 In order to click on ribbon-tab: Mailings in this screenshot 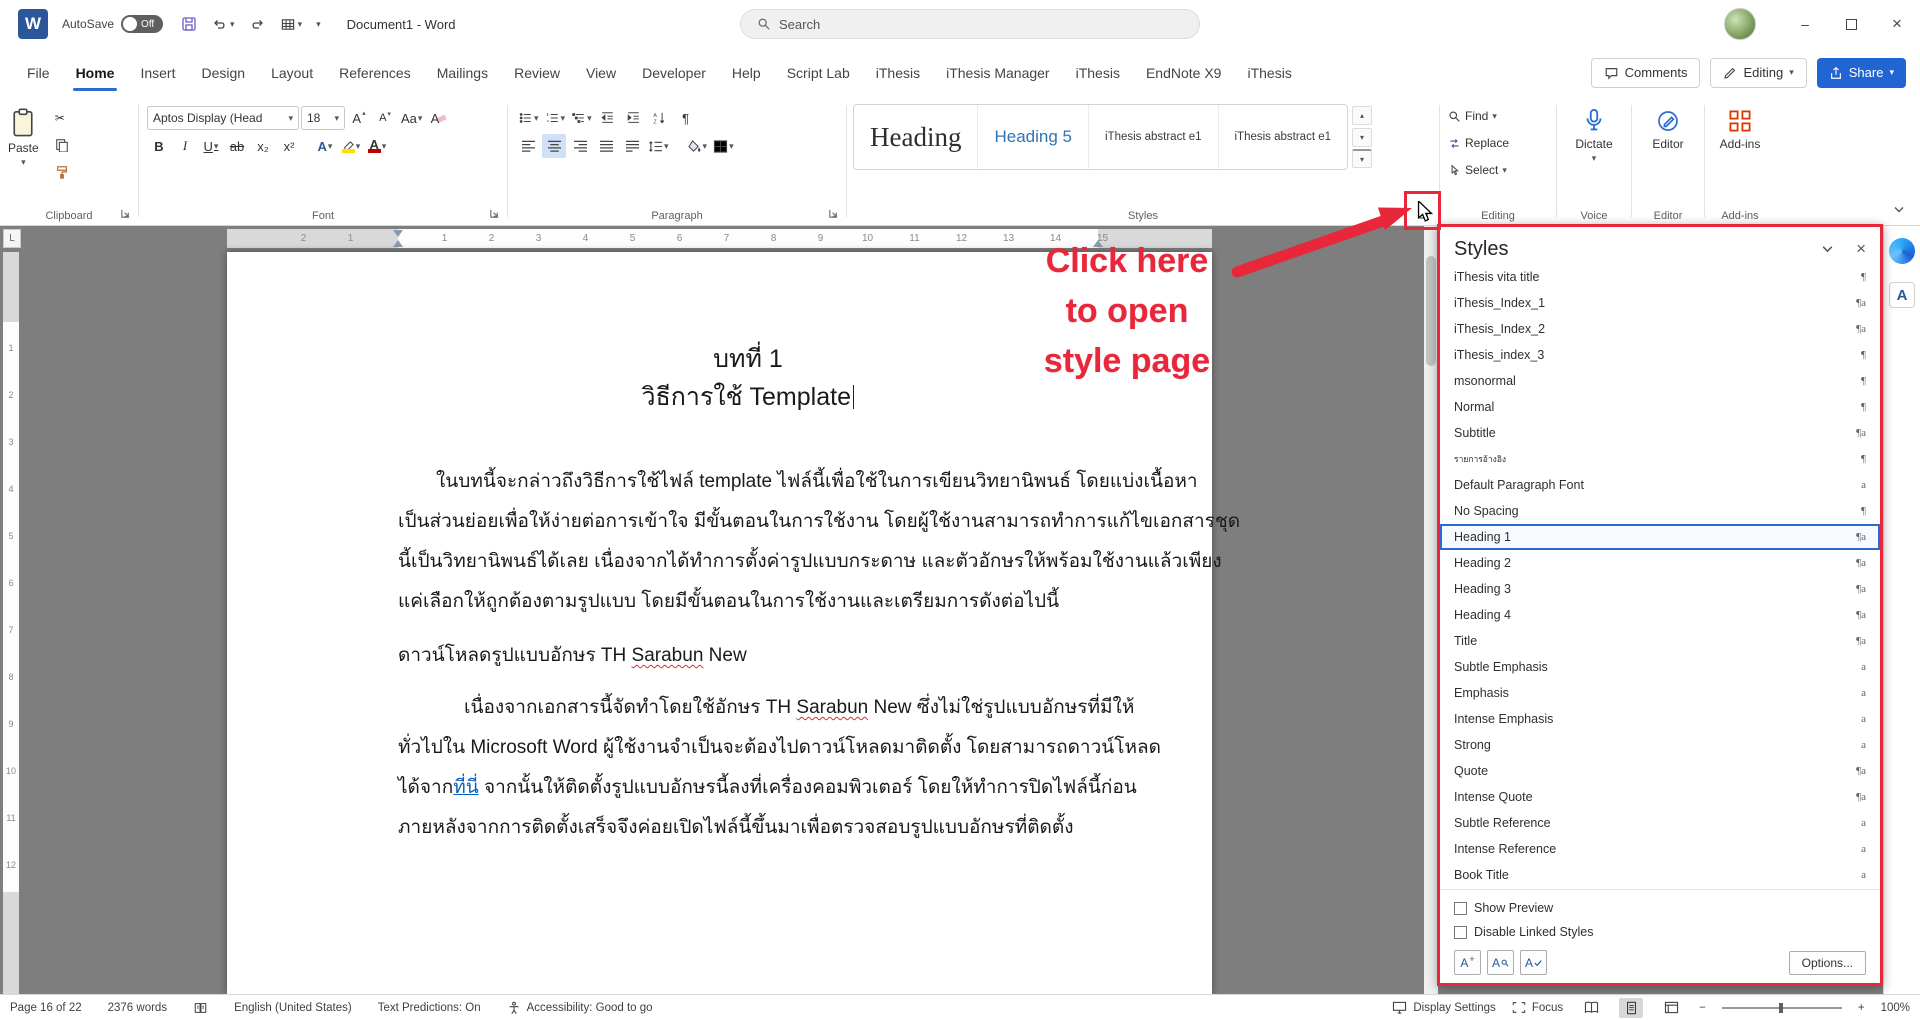, I will do `click(462, 72)`.